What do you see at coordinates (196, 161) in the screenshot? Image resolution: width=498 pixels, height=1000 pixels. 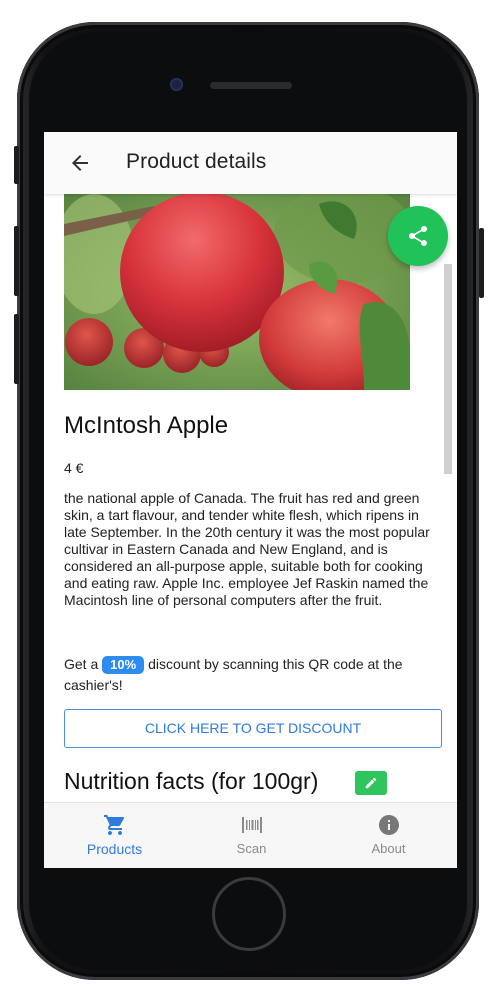 I see `page-title: Product details` at bounding box center [196, 161].